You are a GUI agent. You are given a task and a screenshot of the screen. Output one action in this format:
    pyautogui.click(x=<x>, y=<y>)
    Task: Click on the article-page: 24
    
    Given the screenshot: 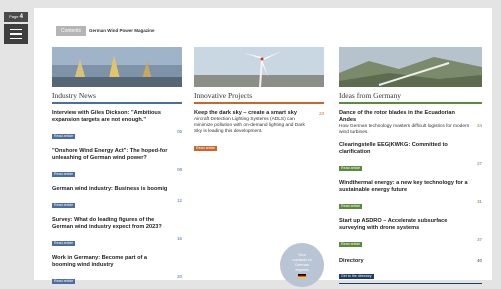 What is the action you would take?
    pyautogui.click(x=479, y=126)
    